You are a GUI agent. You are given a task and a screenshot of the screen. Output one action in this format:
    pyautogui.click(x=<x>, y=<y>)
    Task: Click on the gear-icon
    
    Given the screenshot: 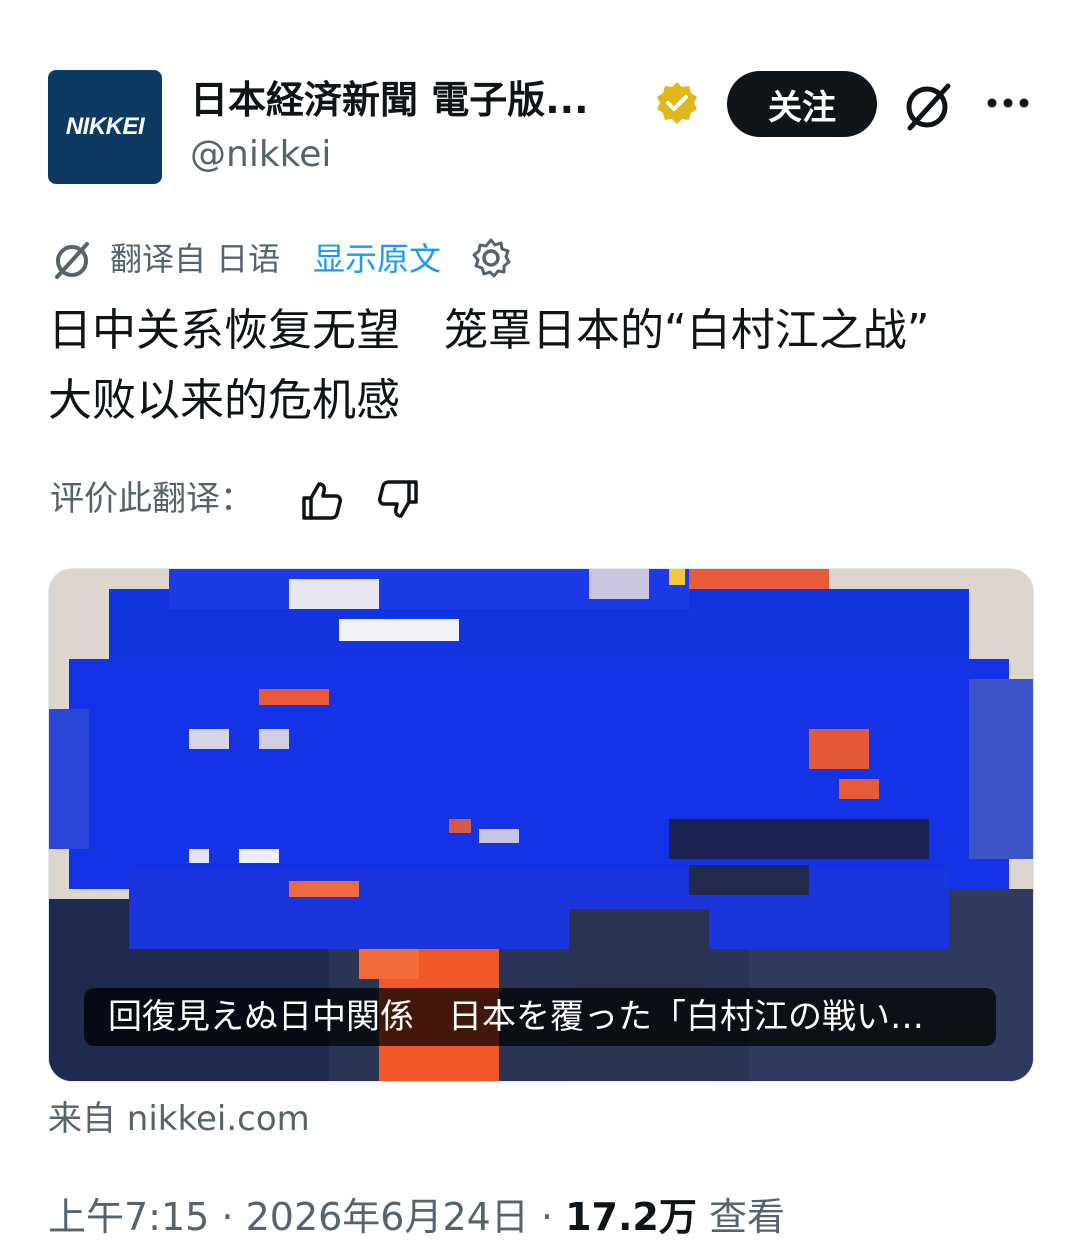 What is the action you would take?
    pyautogui.click(x=491, y=258)
    